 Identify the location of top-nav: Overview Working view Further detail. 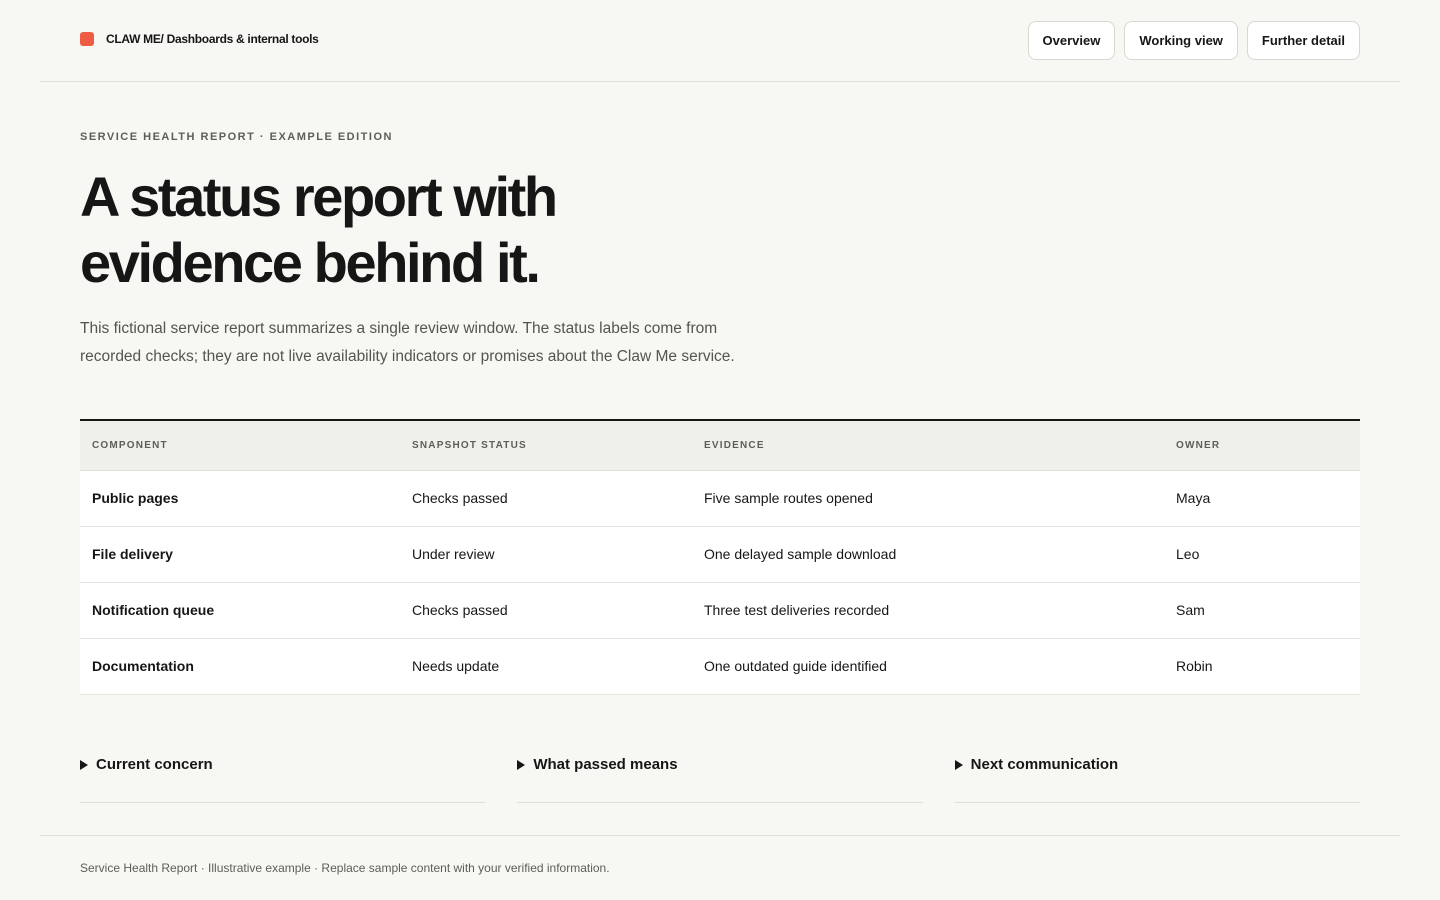
(1193, 40).